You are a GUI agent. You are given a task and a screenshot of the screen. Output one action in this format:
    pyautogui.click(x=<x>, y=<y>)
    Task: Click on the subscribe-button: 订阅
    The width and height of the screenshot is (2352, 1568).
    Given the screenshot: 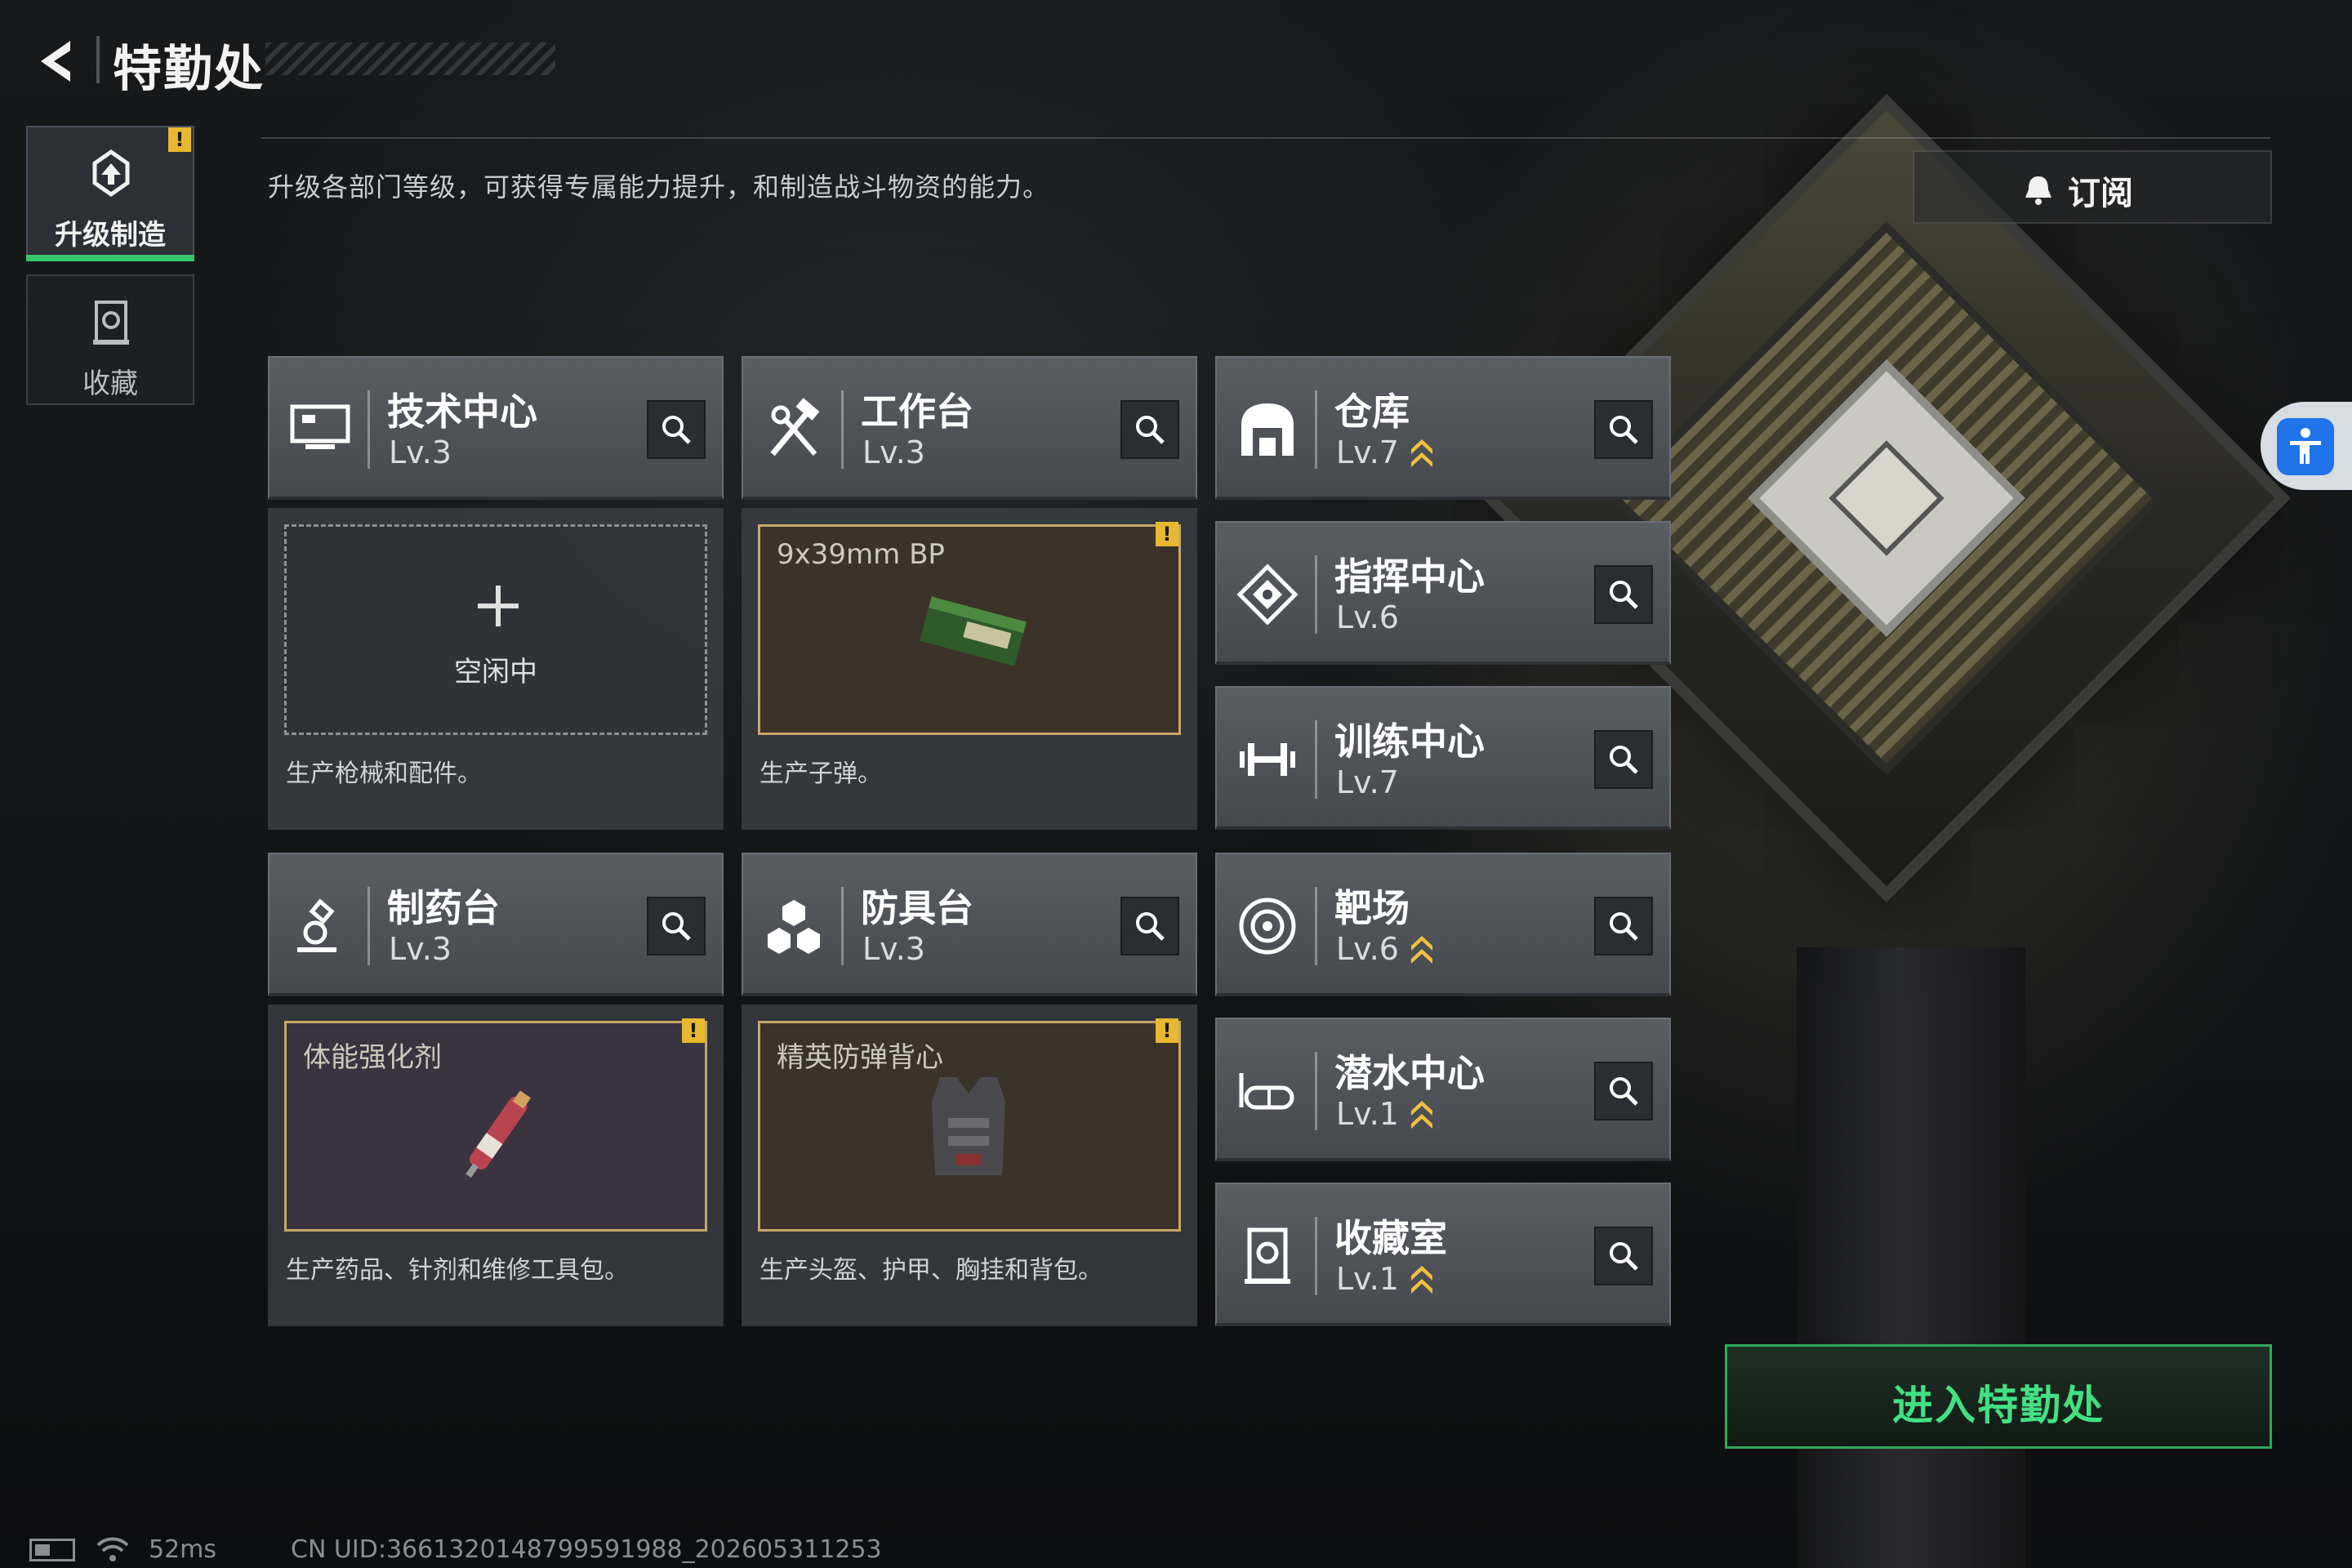 What is the action you would take?
    pyautogui.click(x=2092, y=187)
    